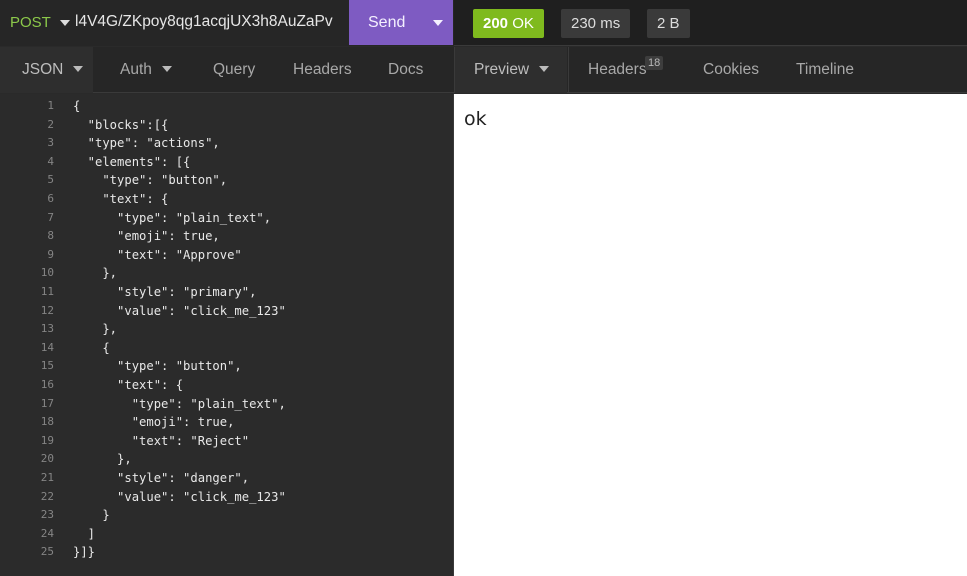 This screenshot has height=576, width=967. What do you see at coordinates (43, 69) in the screenshot?
I see `tab-json-label: JSON` at bounding box center [43, 69].